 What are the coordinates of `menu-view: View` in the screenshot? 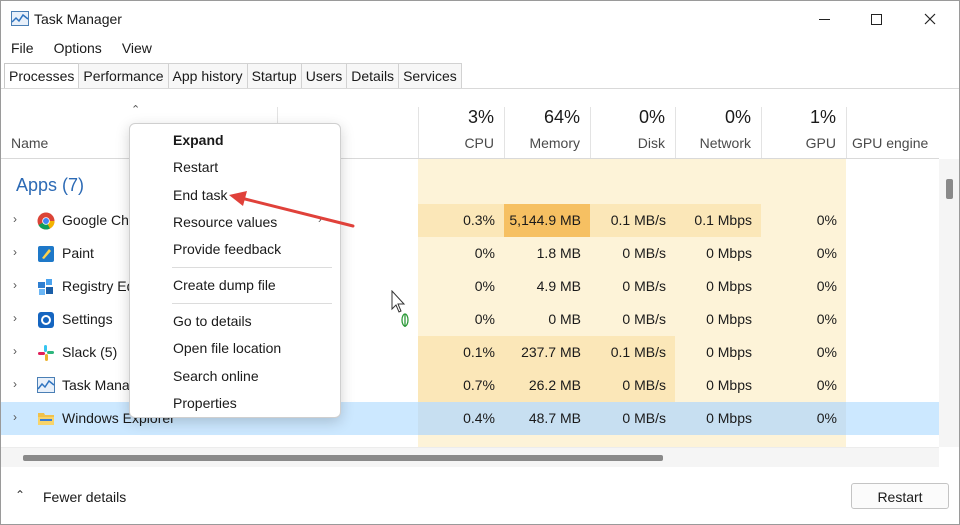 It's located at (137, 49).